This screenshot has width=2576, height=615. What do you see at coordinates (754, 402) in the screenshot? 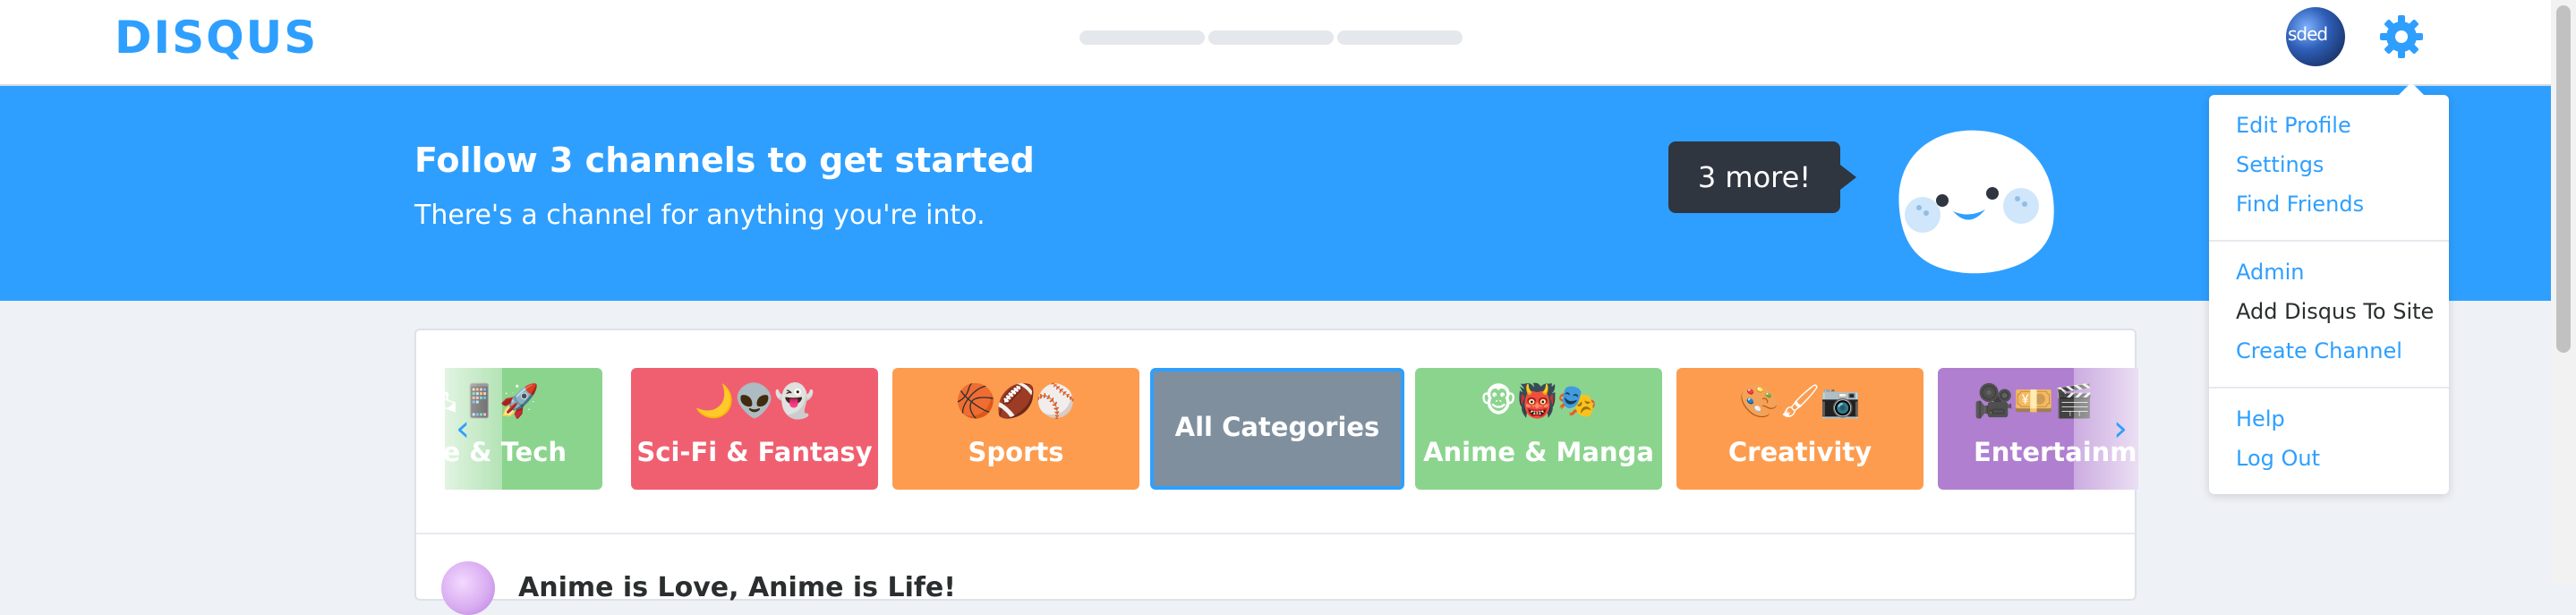
I see `category-emoji: 🌙👽👻` at bounding box center [754, 402].